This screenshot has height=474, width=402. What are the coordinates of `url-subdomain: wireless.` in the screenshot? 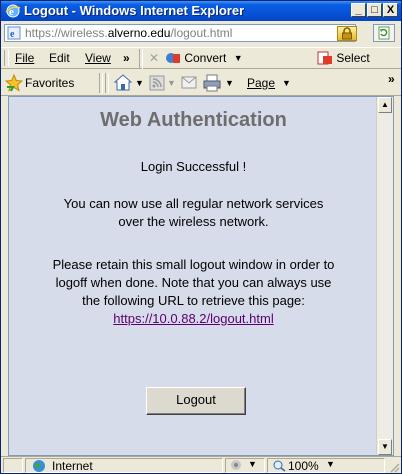 It's located at (84, 33).